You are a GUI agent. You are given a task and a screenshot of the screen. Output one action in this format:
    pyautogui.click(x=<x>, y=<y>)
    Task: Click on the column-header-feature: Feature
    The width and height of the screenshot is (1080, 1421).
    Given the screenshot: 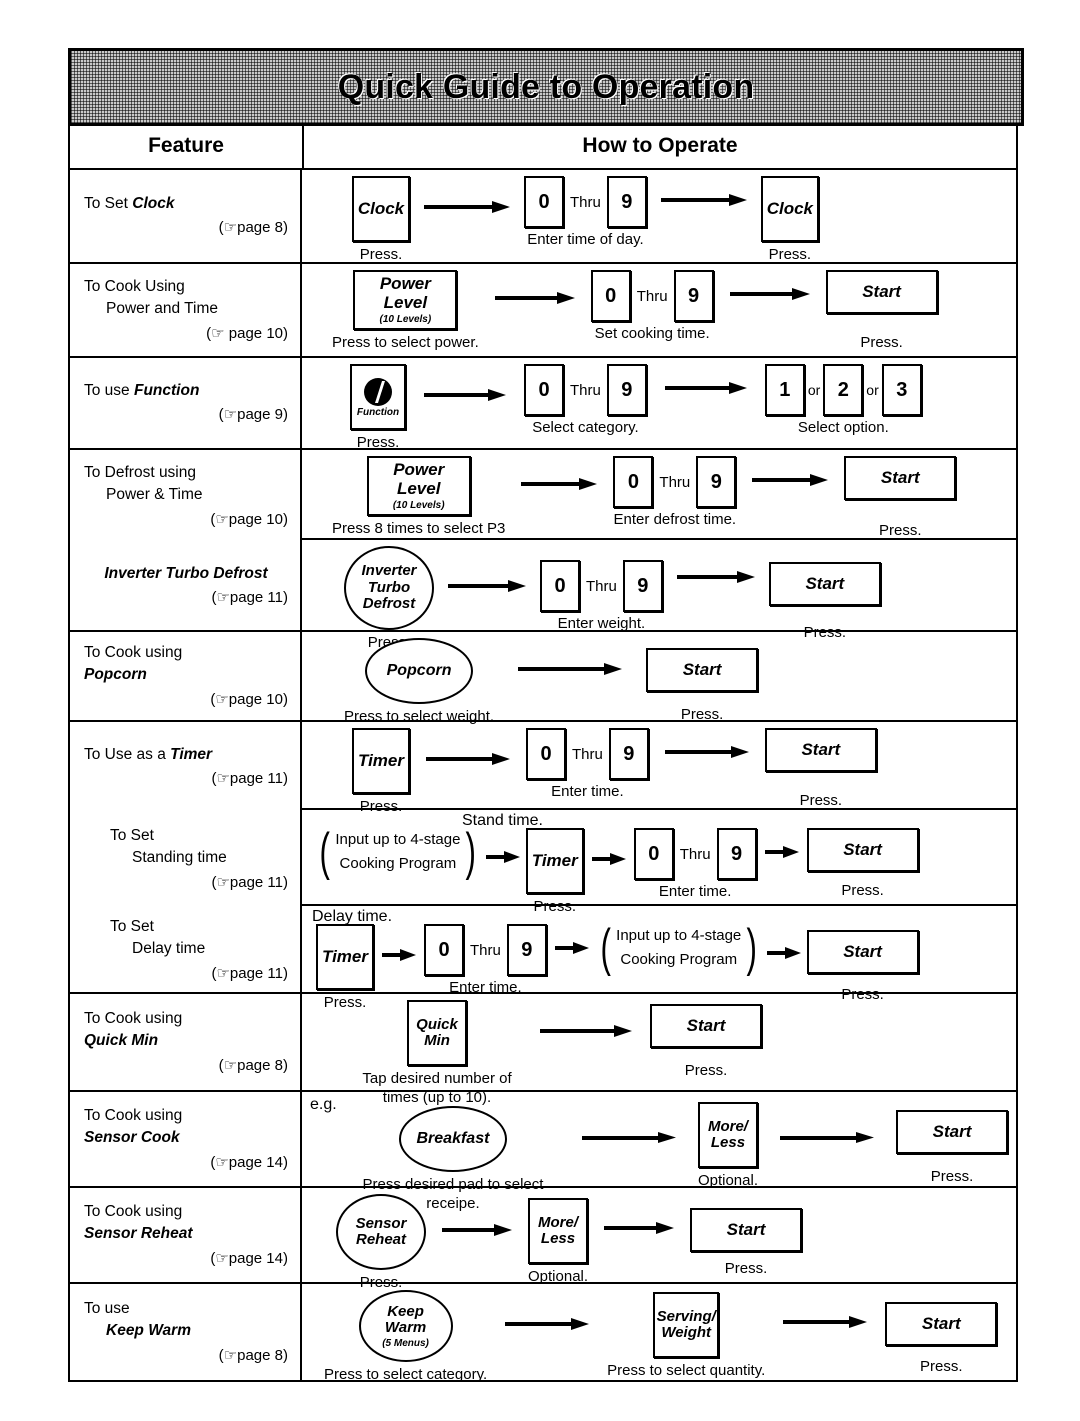 What is the action you would take?
    pyautogui.click(x=187, y=146)
    